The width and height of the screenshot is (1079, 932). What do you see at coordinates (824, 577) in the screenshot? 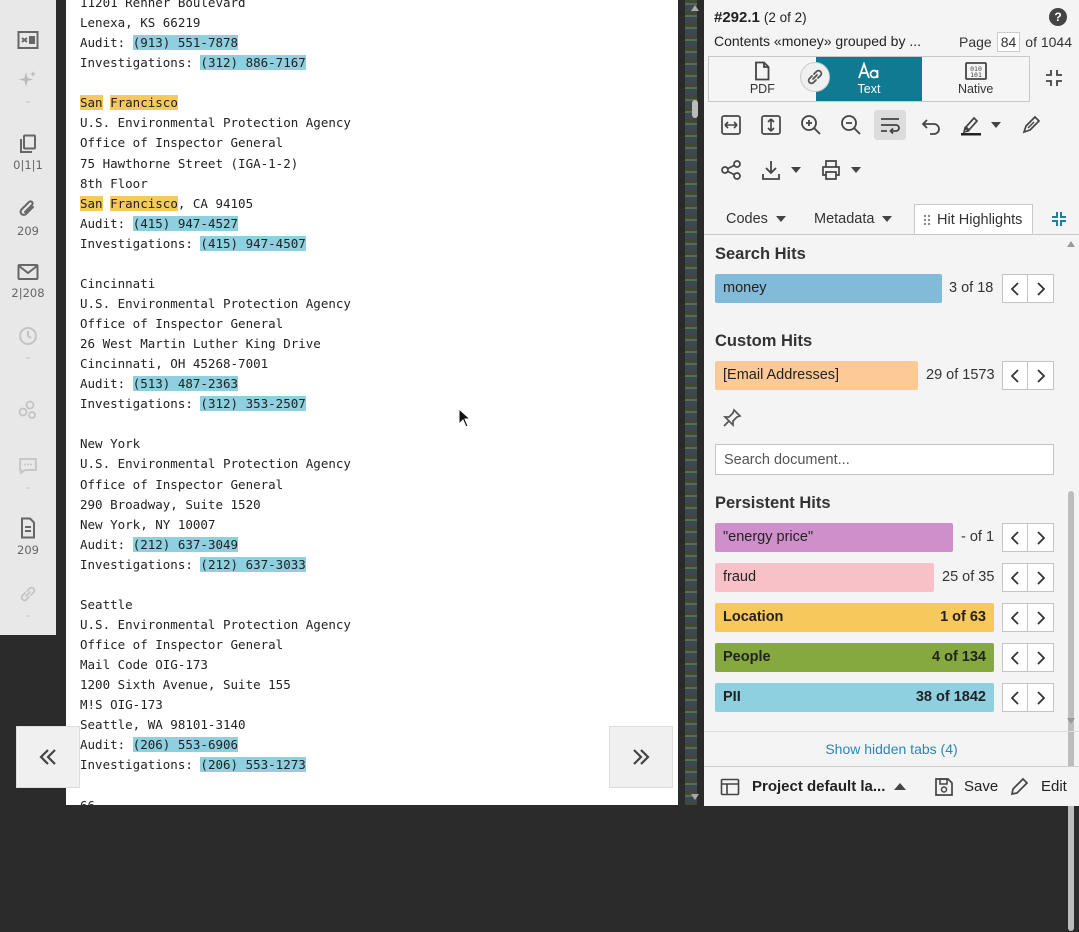
I see `persistent-hit-pill: fraud` at bounding box center [824, 577].